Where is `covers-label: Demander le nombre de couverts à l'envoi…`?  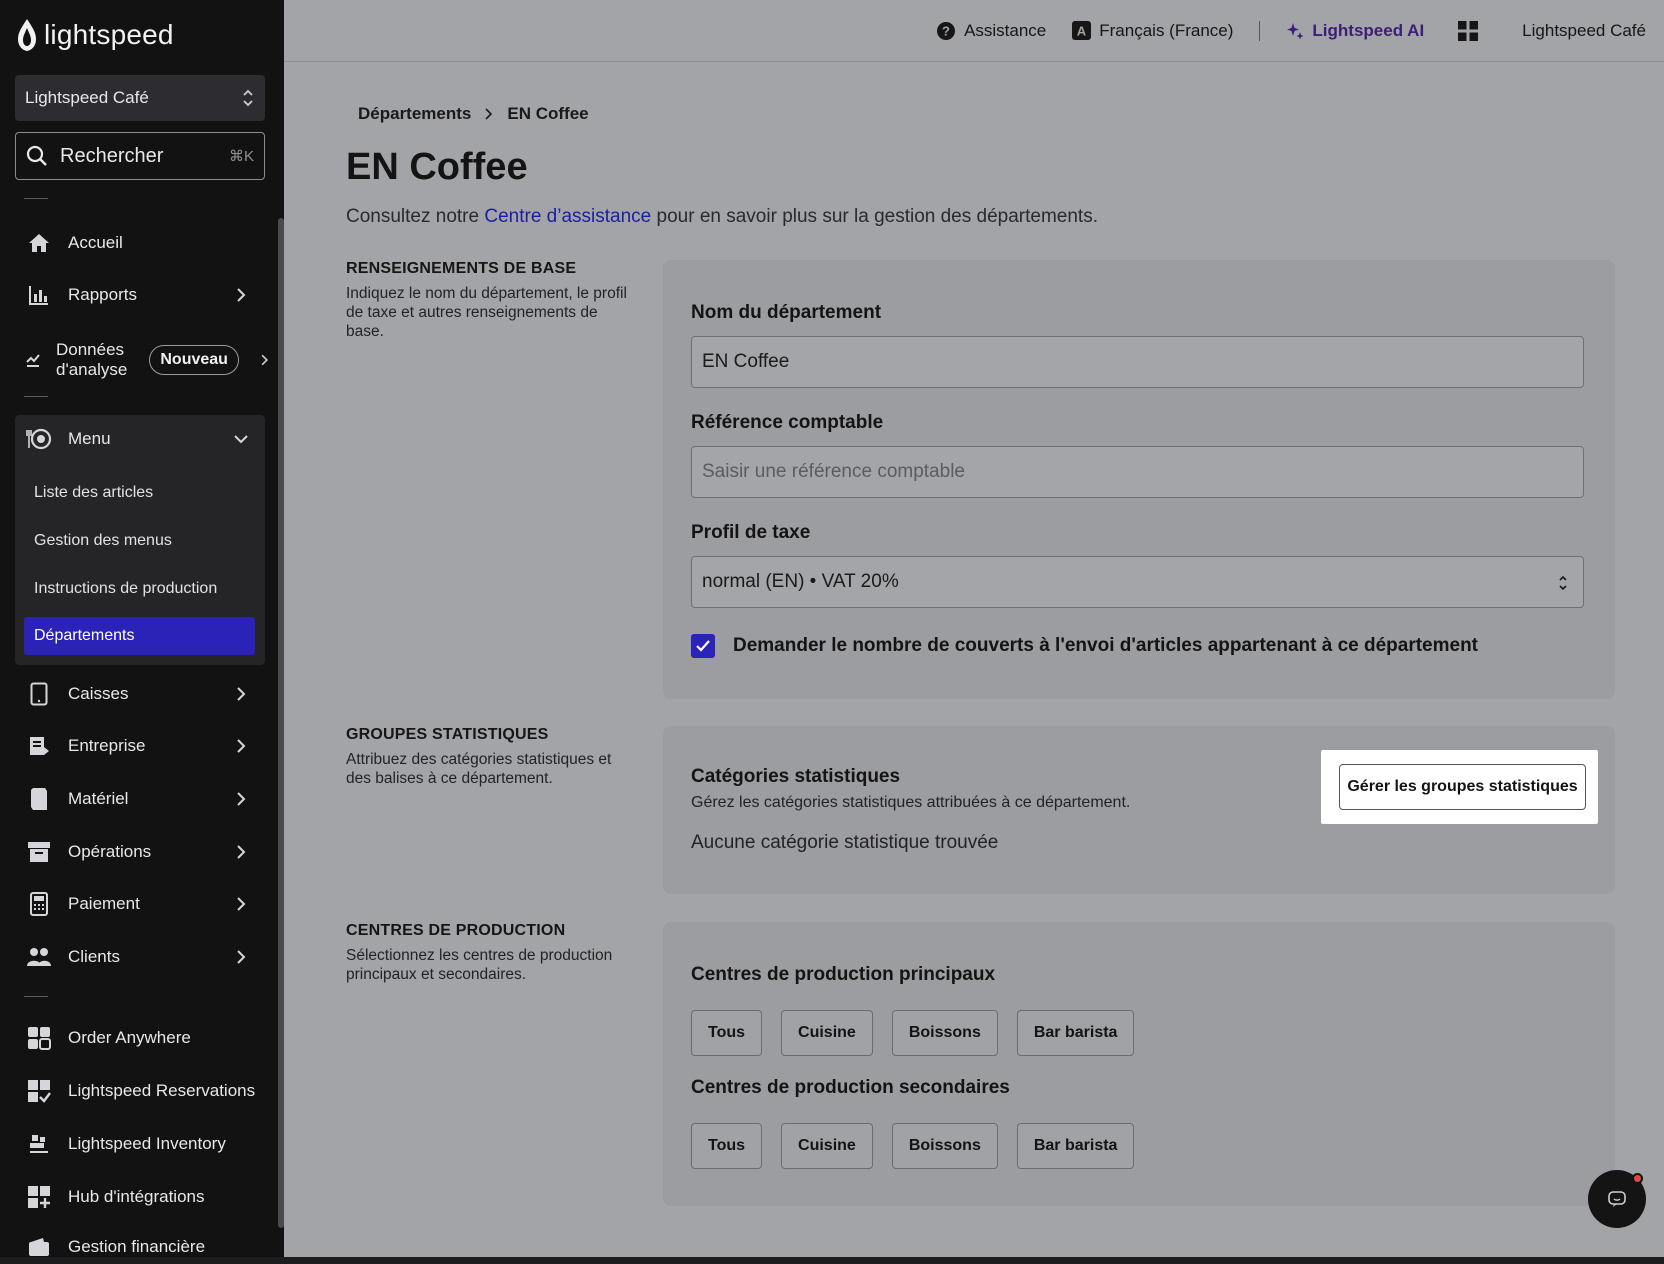 covers-label: Demander le nombre de couverts à l'envoi… is located at coordinates (1106, 645).